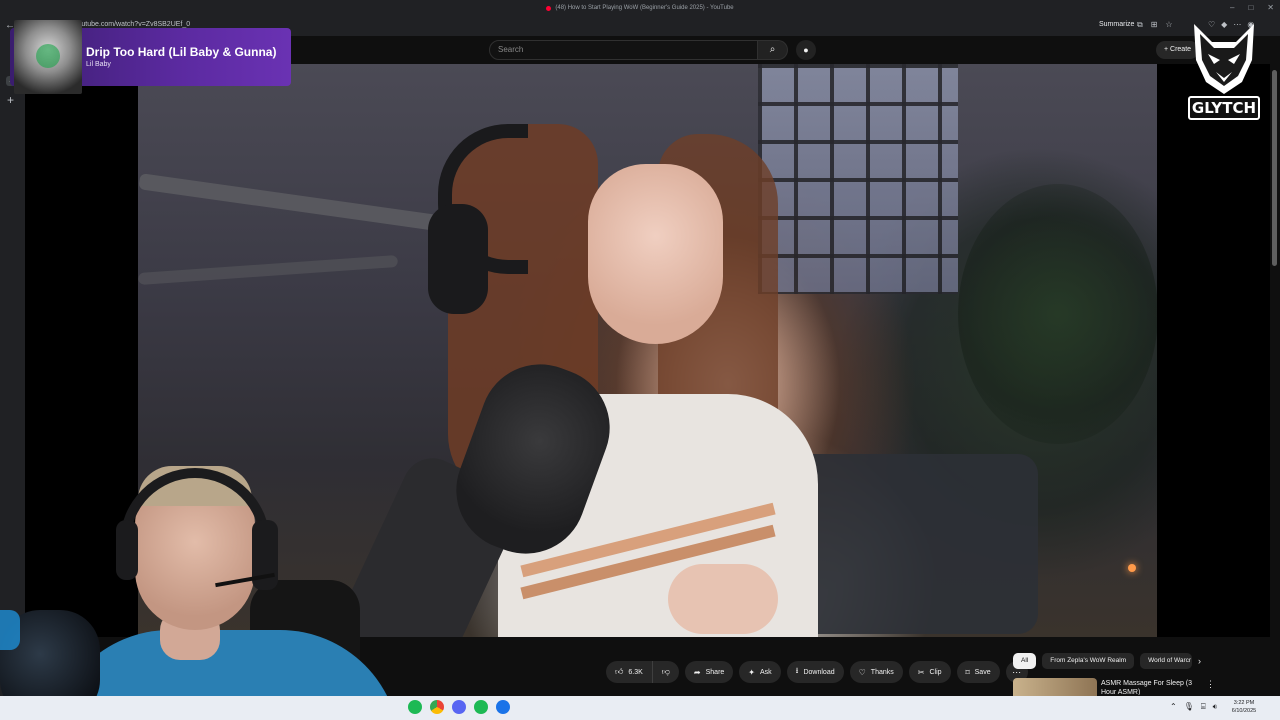 The height and width of the screenshot is (720, 1280). What do you see at coordinates (882, 672) in the screenshot?
I see `thanks-label: Thanks` at bounding box center [882, 672].